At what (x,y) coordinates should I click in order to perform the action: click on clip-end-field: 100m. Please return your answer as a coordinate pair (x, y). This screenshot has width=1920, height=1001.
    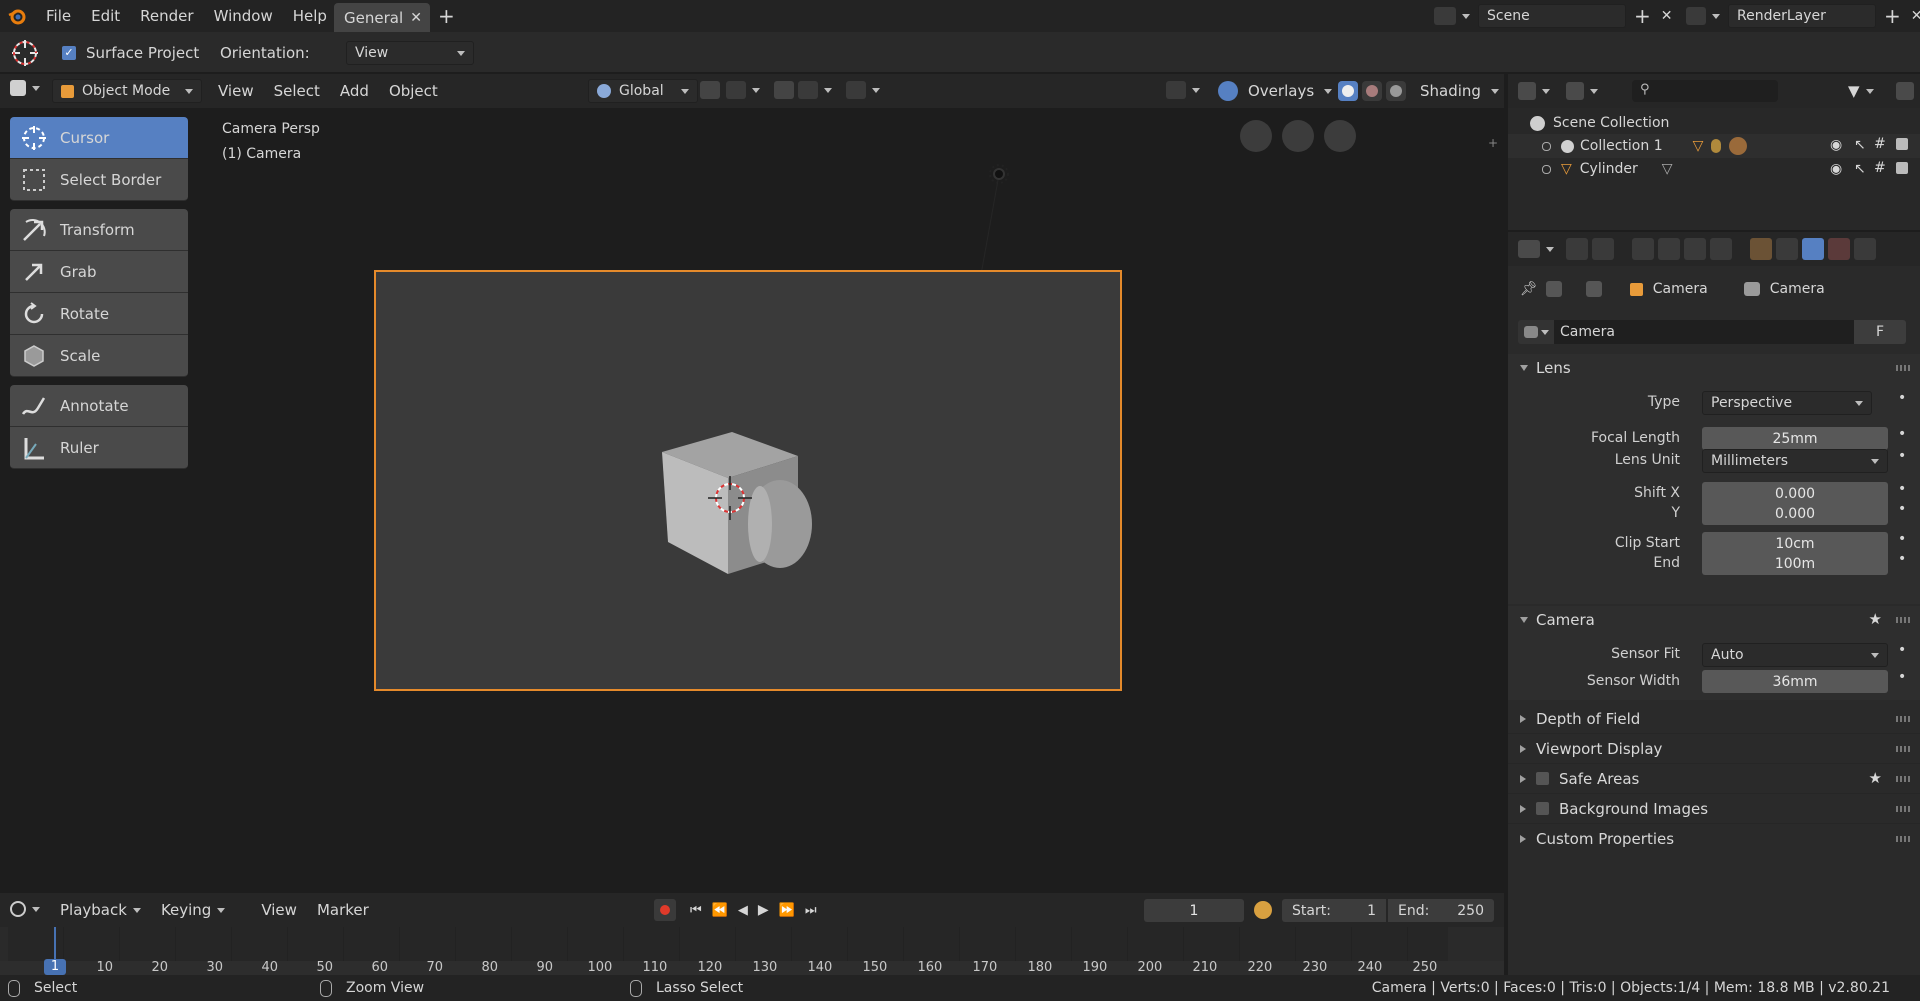
    Looking at the image, I should click on (1795, 563).